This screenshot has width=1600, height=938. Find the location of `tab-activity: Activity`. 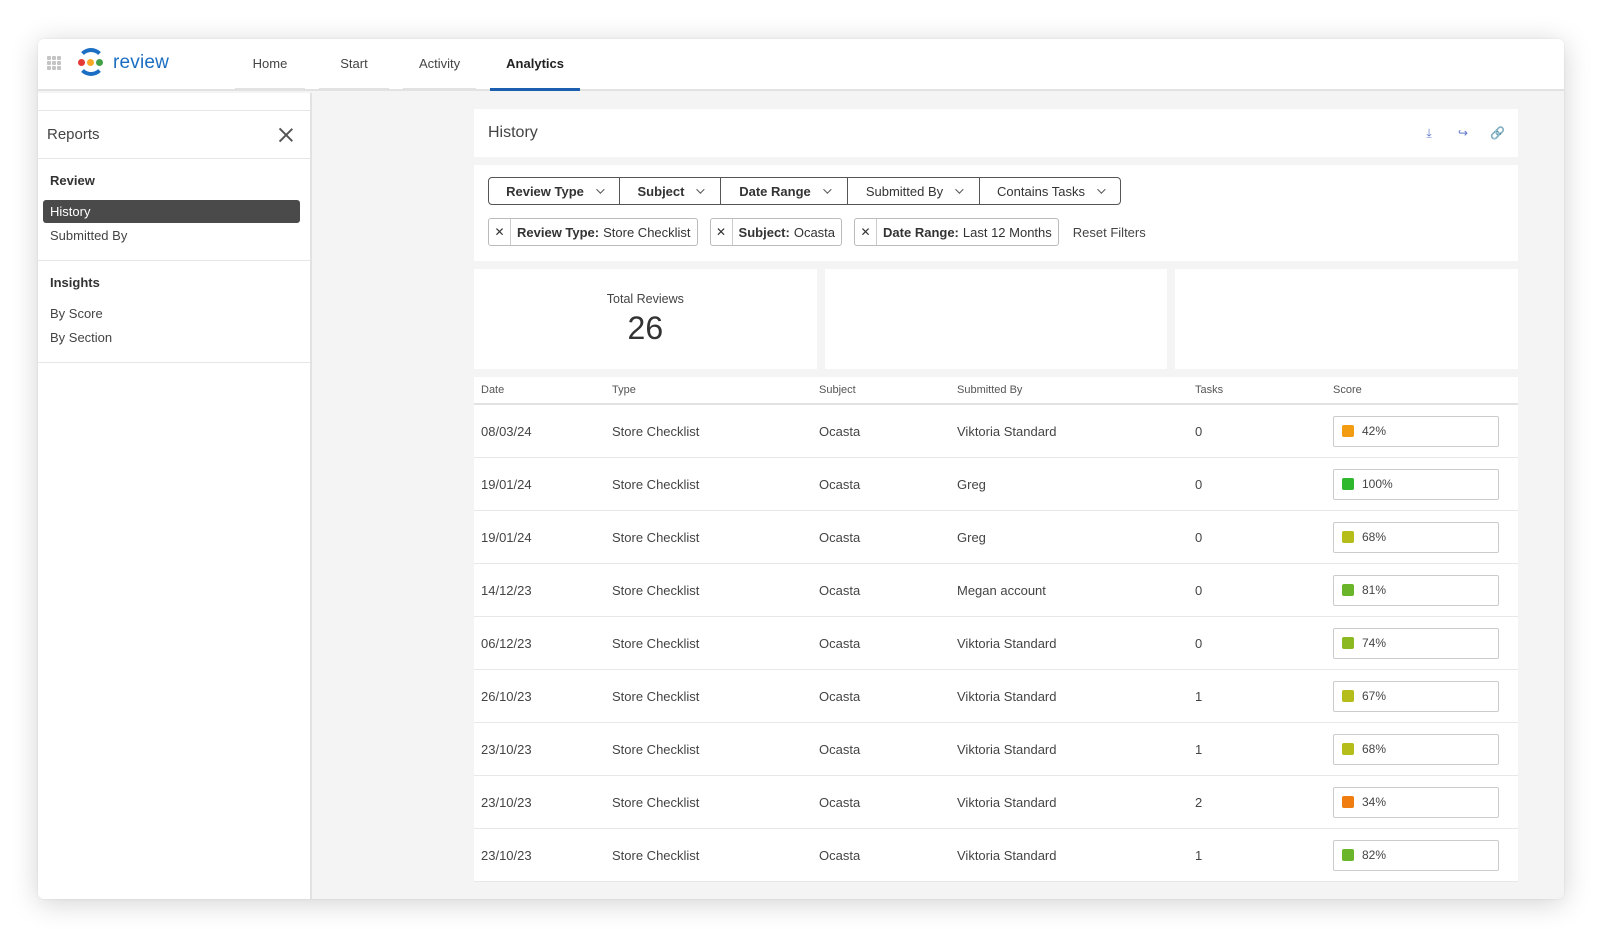

tab-activity: Activity is located at coordinates (440, 65).